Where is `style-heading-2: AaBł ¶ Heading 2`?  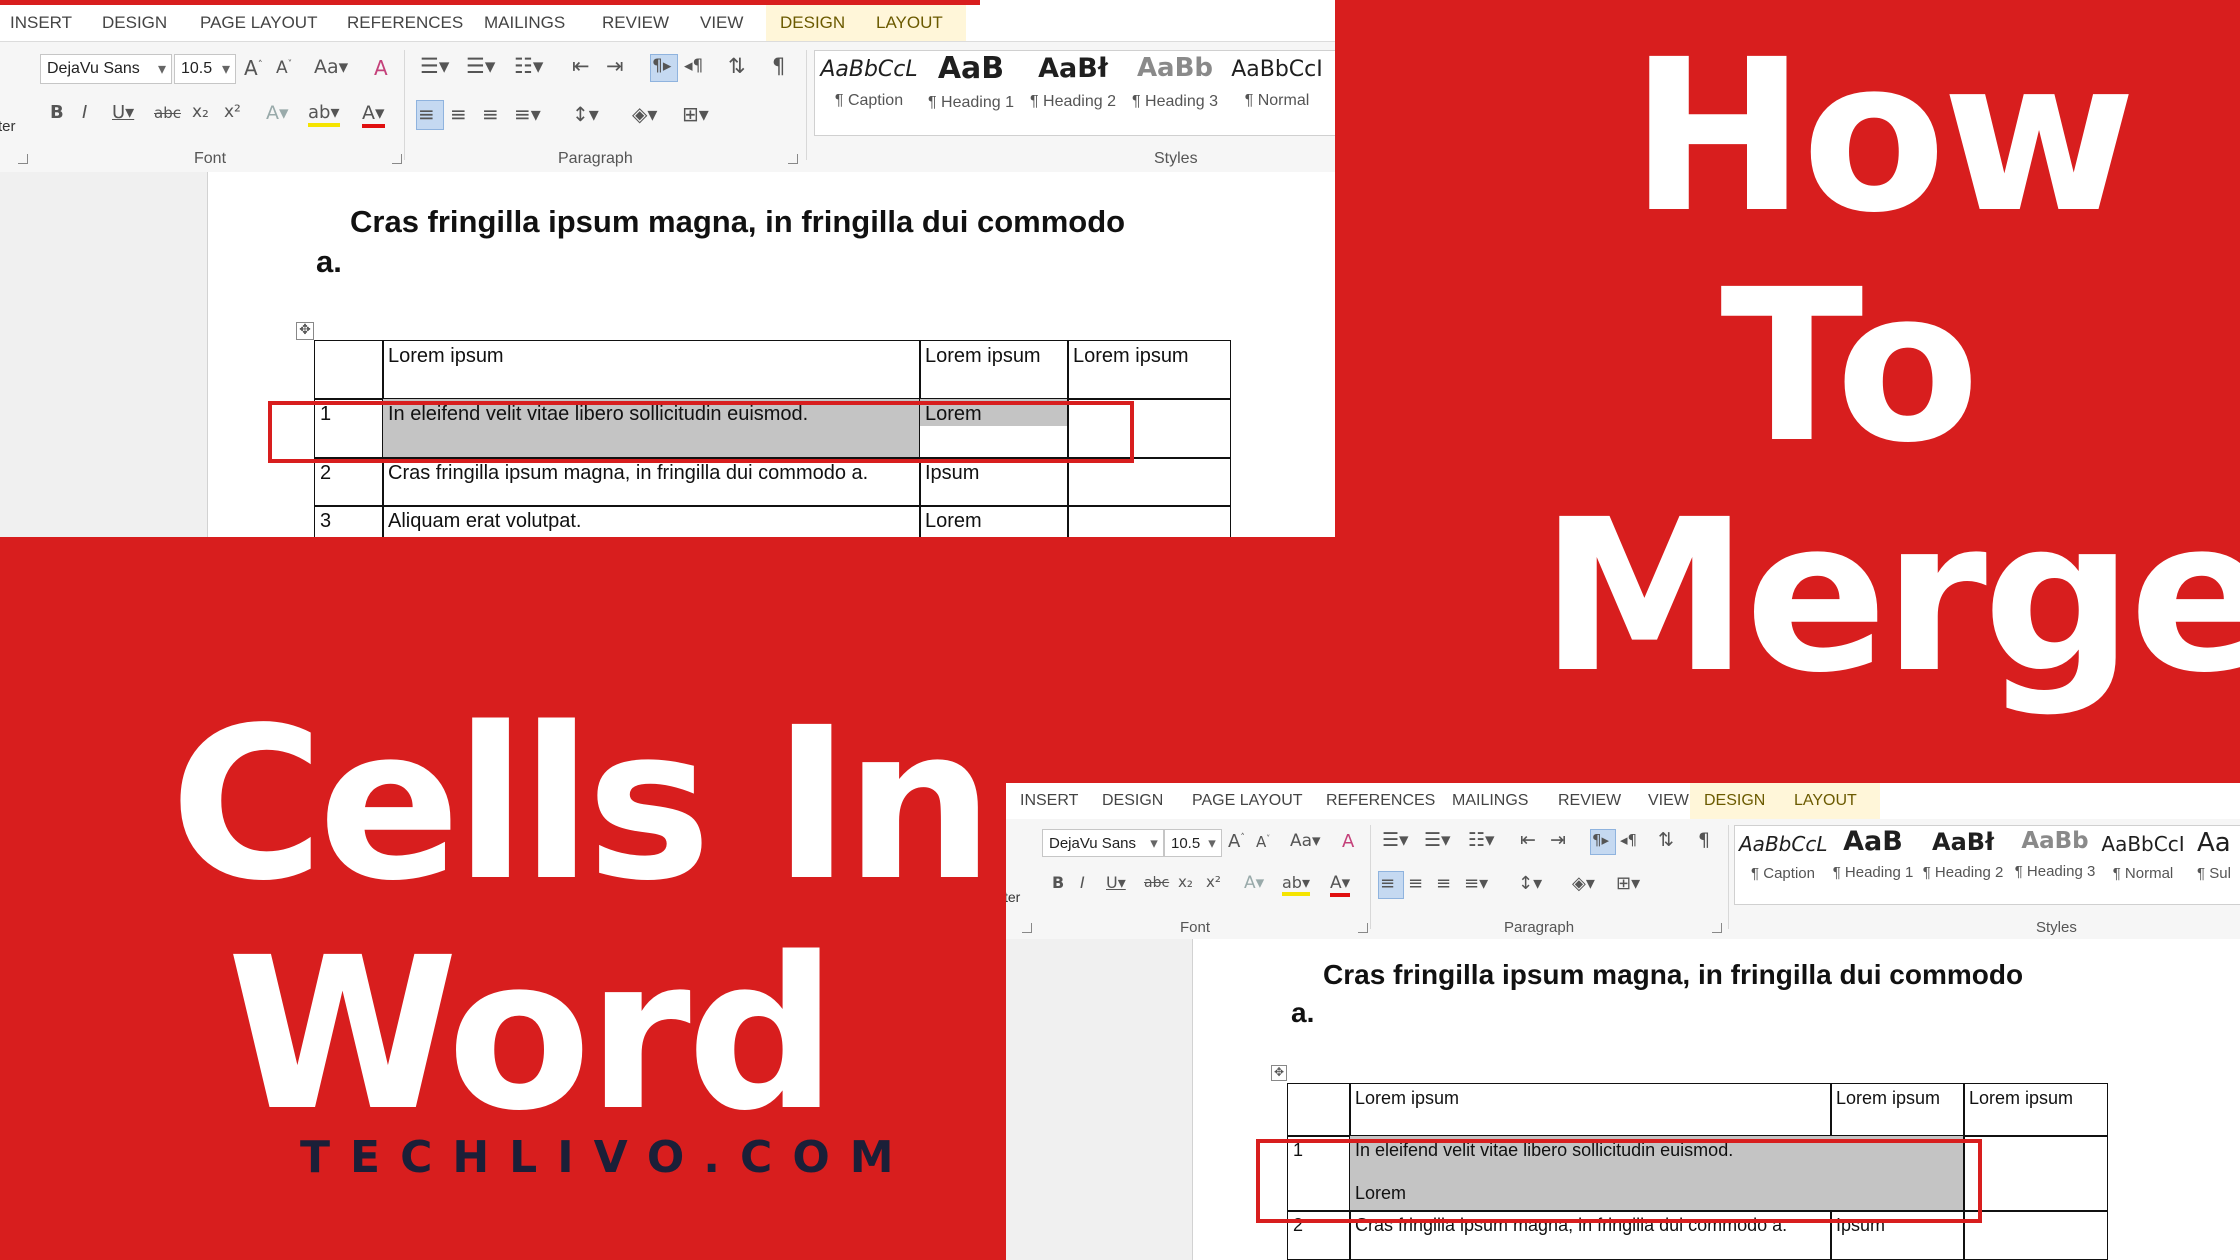 style-heading-2: AaBł ¶ Heading 2 is located at coordinates (1073, 82).